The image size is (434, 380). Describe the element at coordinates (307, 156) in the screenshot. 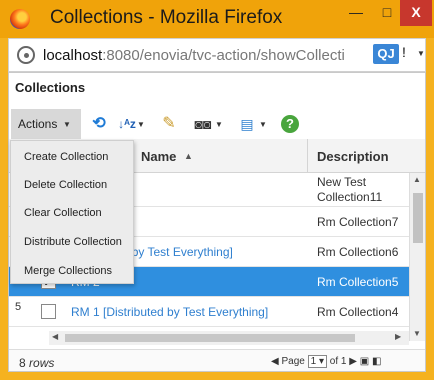

I see `column-divider` at that location.